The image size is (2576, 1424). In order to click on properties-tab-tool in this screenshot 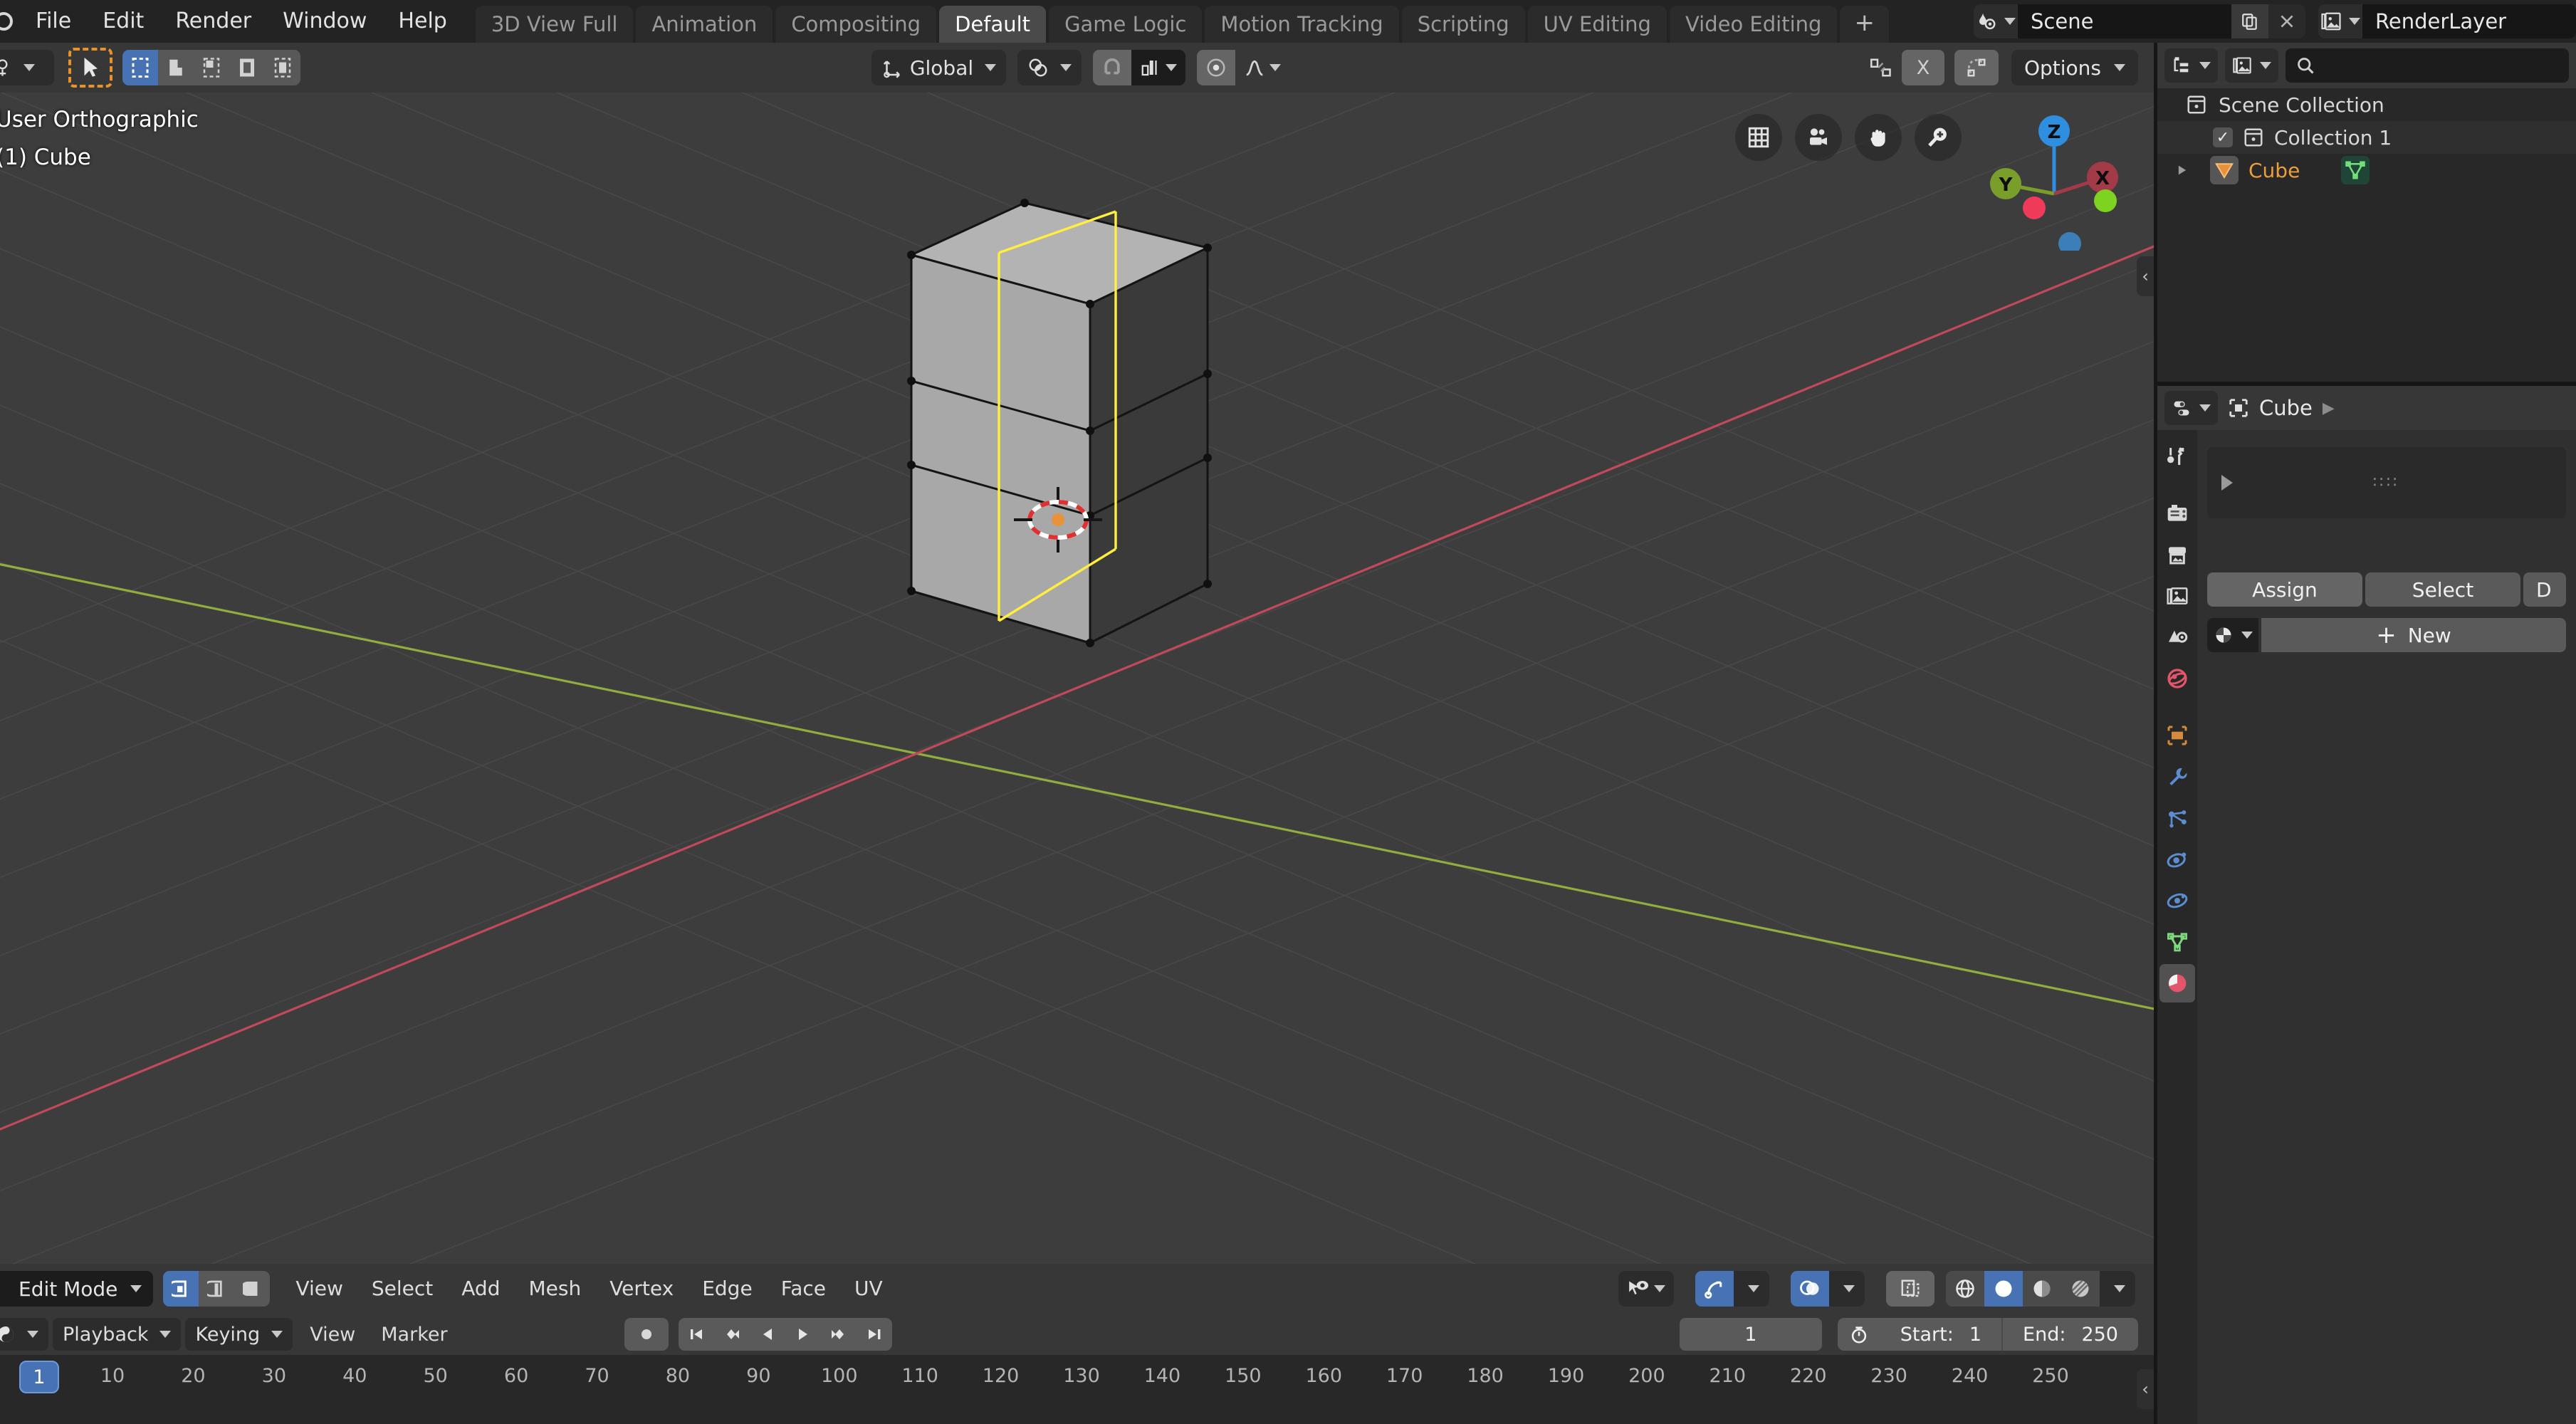, I will do `click(2177, 457)`.